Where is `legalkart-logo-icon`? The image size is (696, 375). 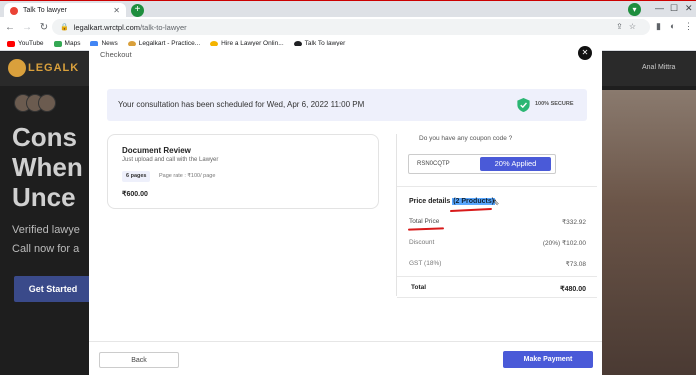
legalkart-logo-icon is located at coordinates (17, 68).